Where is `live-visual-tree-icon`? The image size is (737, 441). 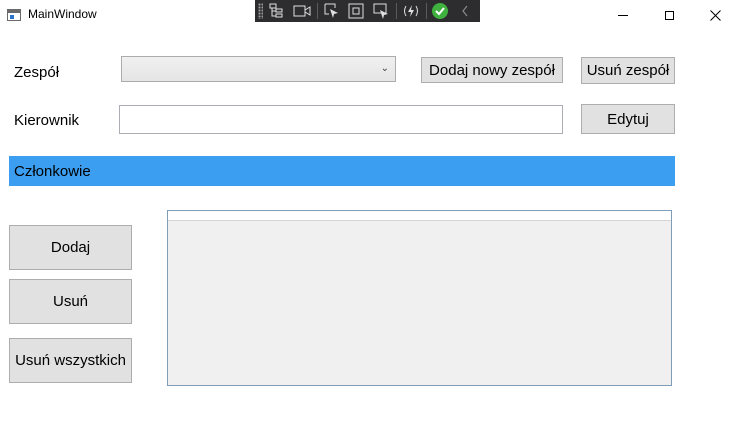 live-visual-tree-icon is located at coordinates (277, 11).